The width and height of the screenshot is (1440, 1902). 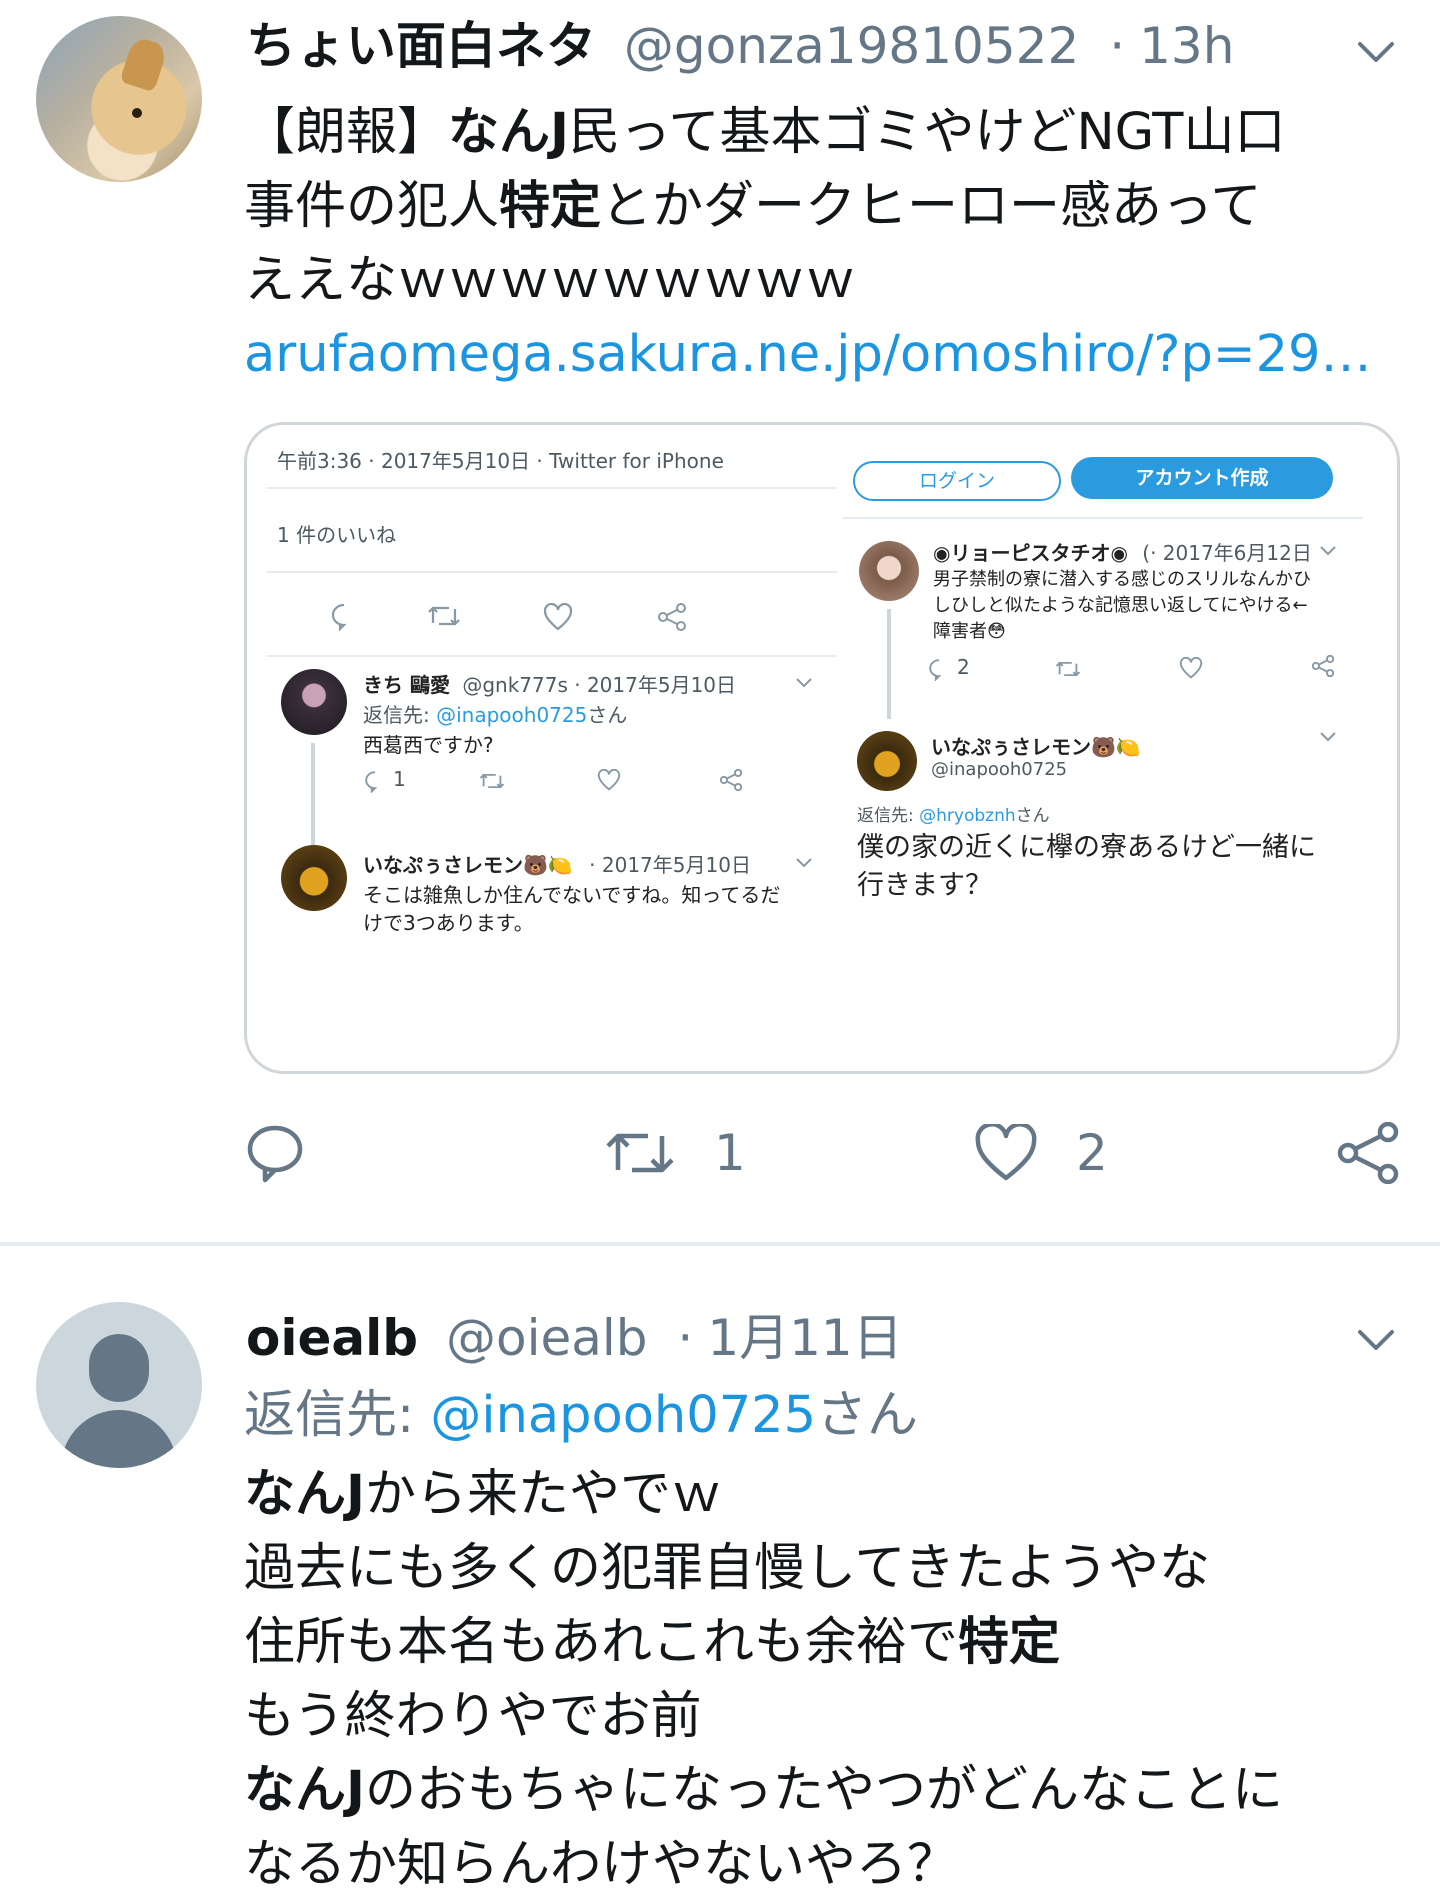 What do you see at coordinates (500, 461) in the screenshot?
I see `media-meta: 午前3:36 · 2017年5月10日 · Twitter for iPhone` at bounding box center [500, 461].